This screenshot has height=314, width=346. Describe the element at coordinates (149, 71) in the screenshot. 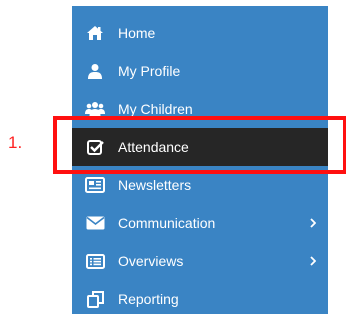

I see `sidebar-item-label: My Profile` at that location.